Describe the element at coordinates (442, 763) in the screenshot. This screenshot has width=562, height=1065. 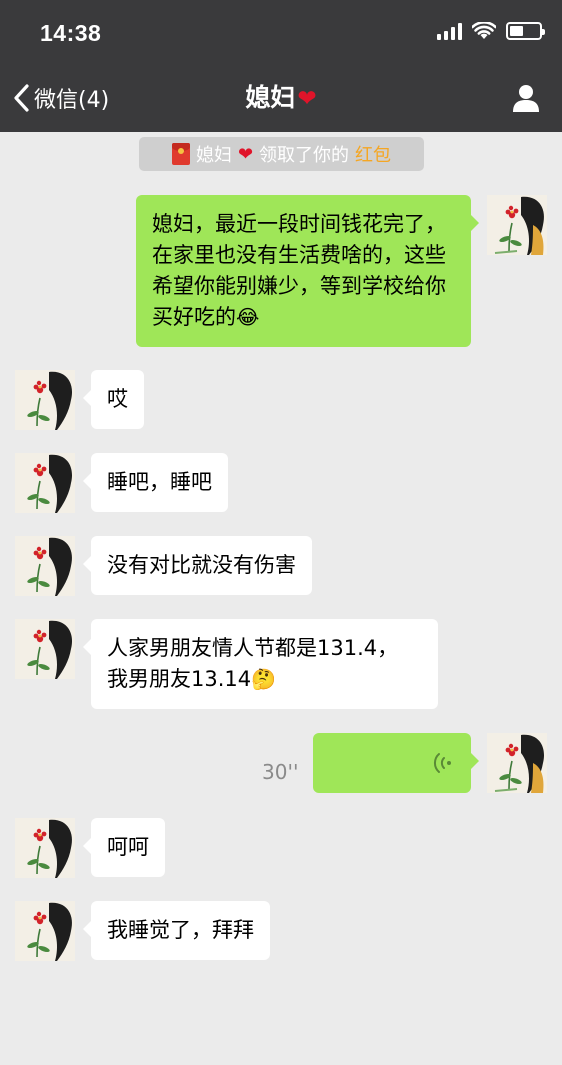
I see `voice-wave-icon` at that location.